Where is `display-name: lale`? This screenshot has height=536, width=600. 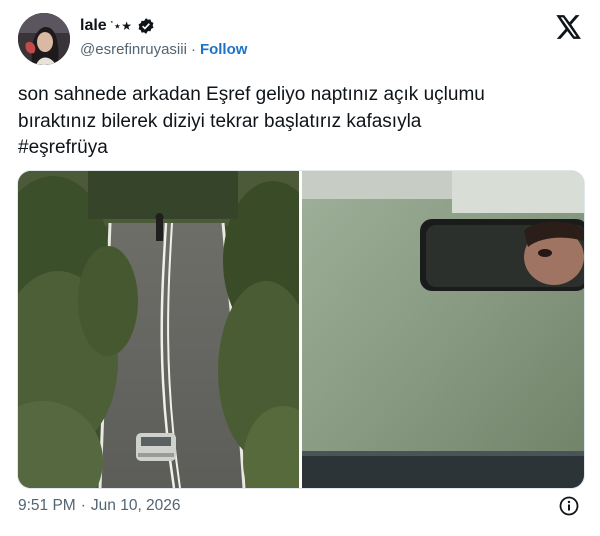
display-name: lale is located at coordinates (93, 26).